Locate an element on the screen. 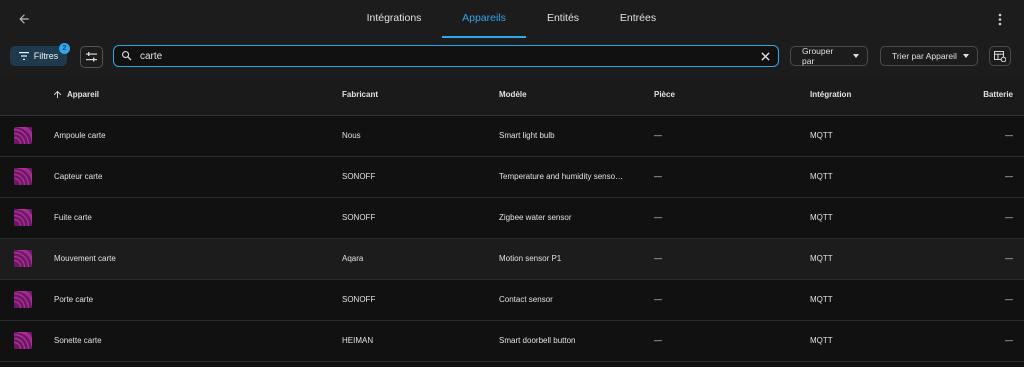  group-by-dropdown: Grouper par is located at coordinates (829, 56).